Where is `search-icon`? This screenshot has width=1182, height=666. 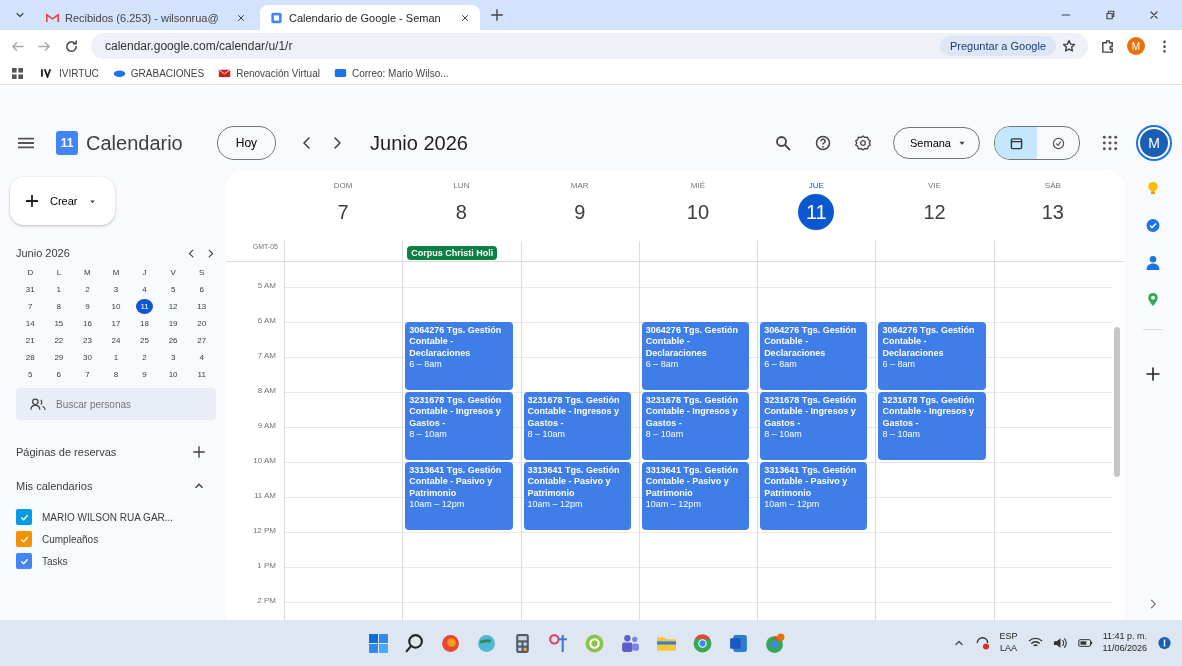 search-icon is located at coordinates (414, 643).